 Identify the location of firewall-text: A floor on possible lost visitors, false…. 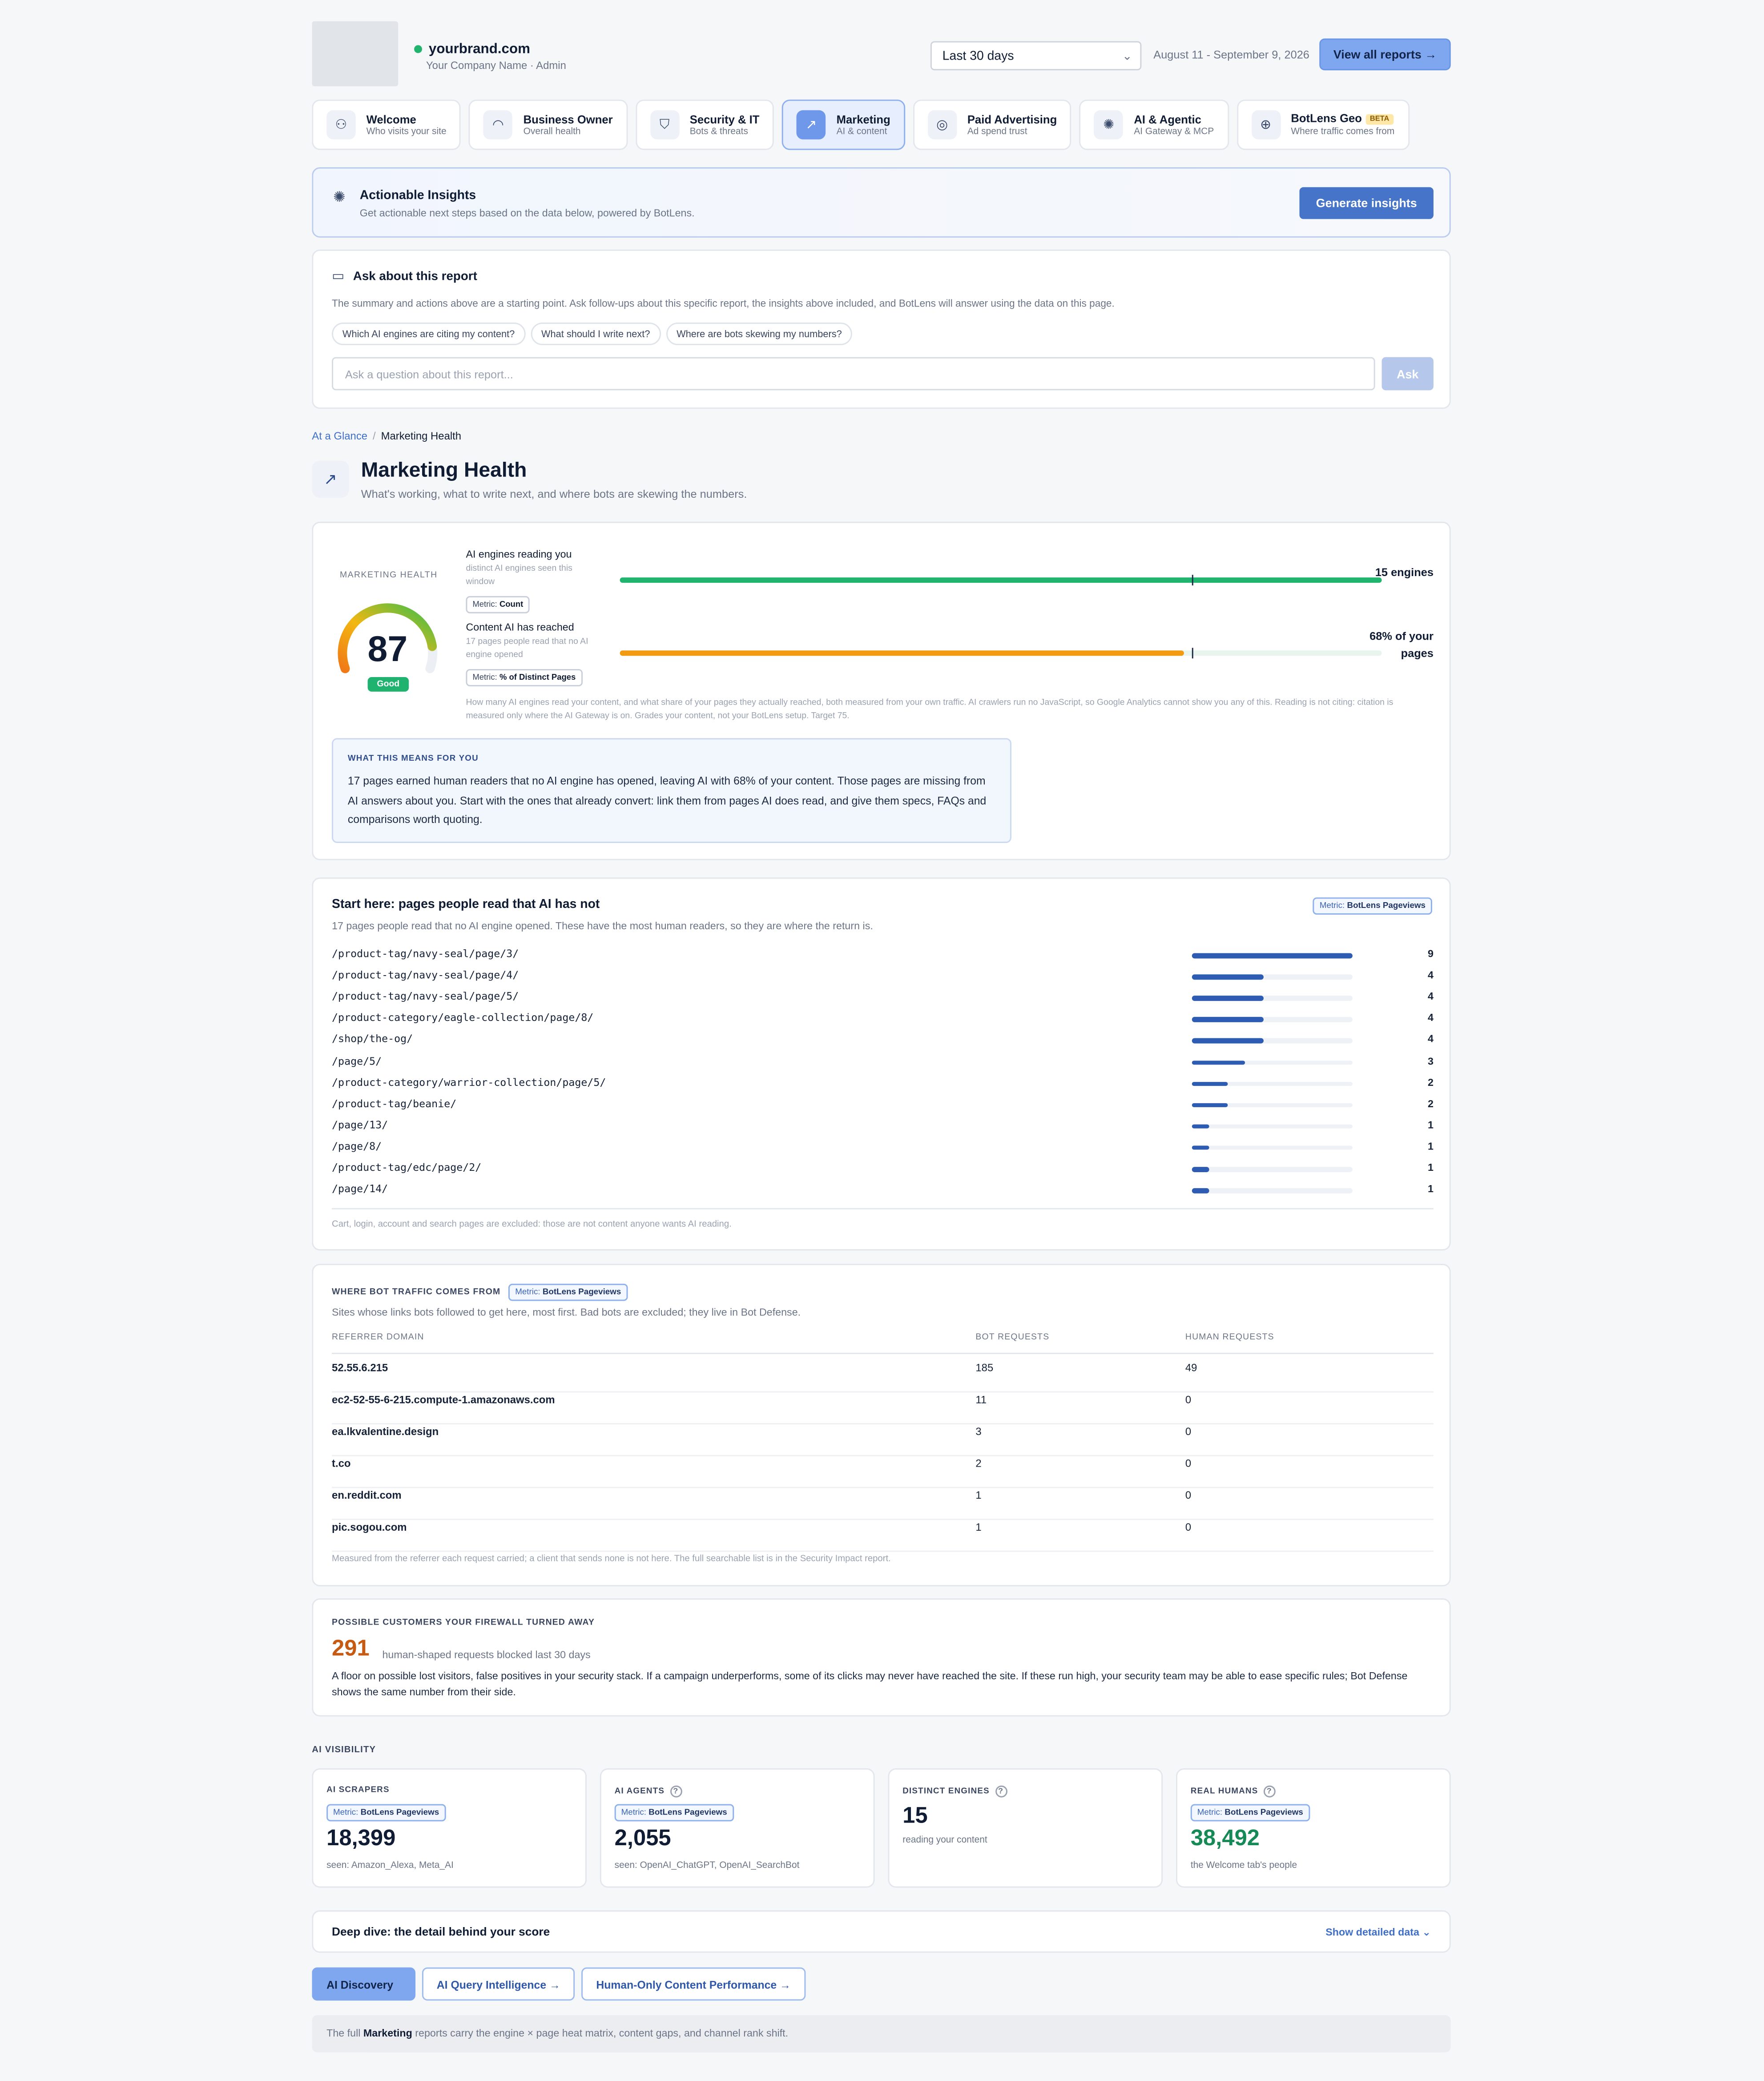
(870, 1684).